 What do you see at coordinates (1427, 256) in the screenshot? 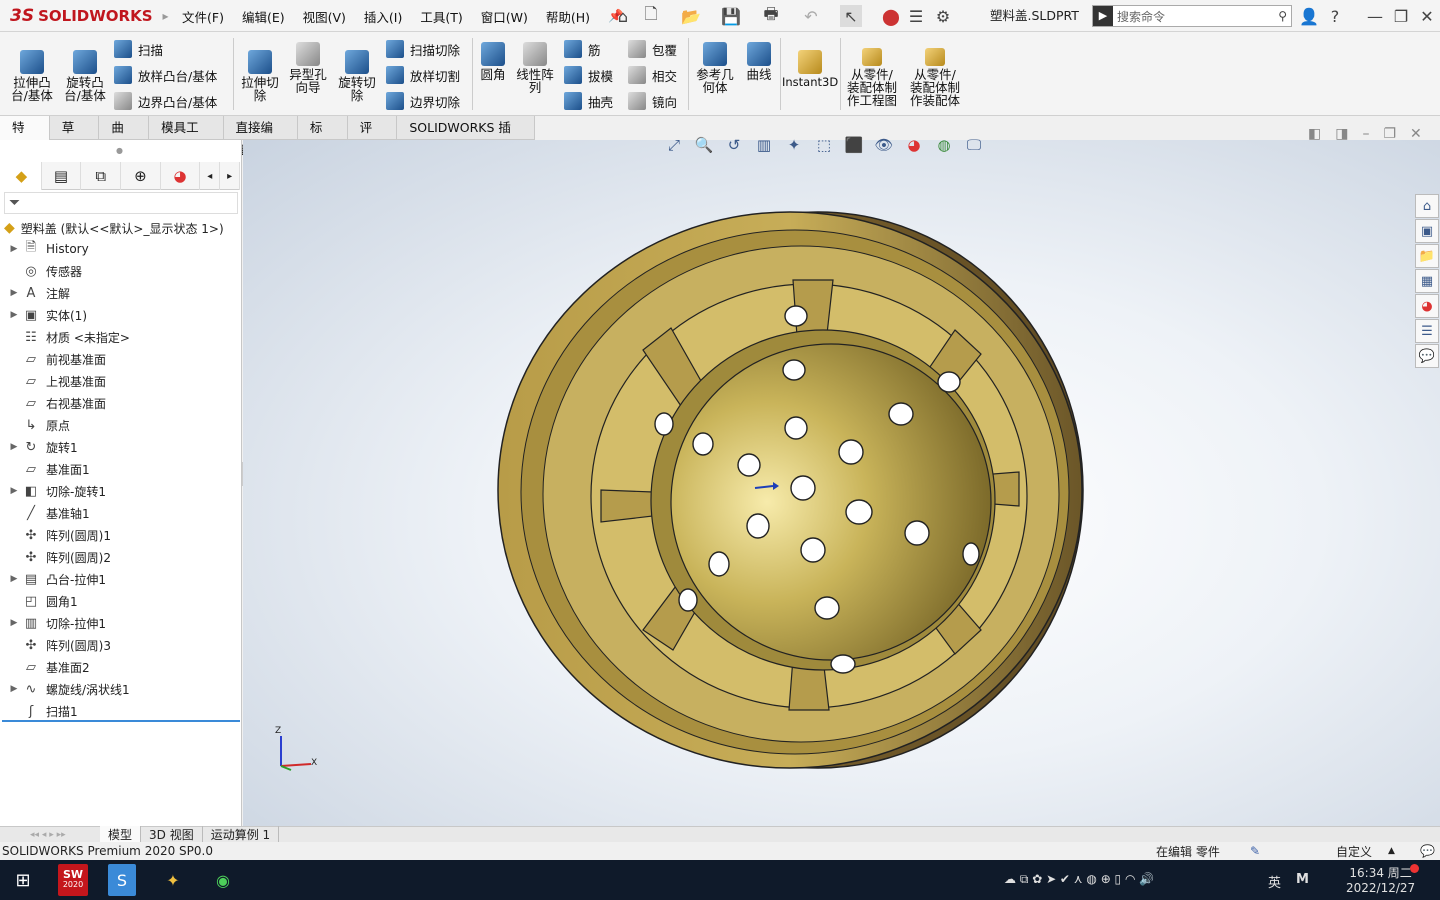
I see `file-explorer-icon: 📁` at bounding box center [1427, 256].